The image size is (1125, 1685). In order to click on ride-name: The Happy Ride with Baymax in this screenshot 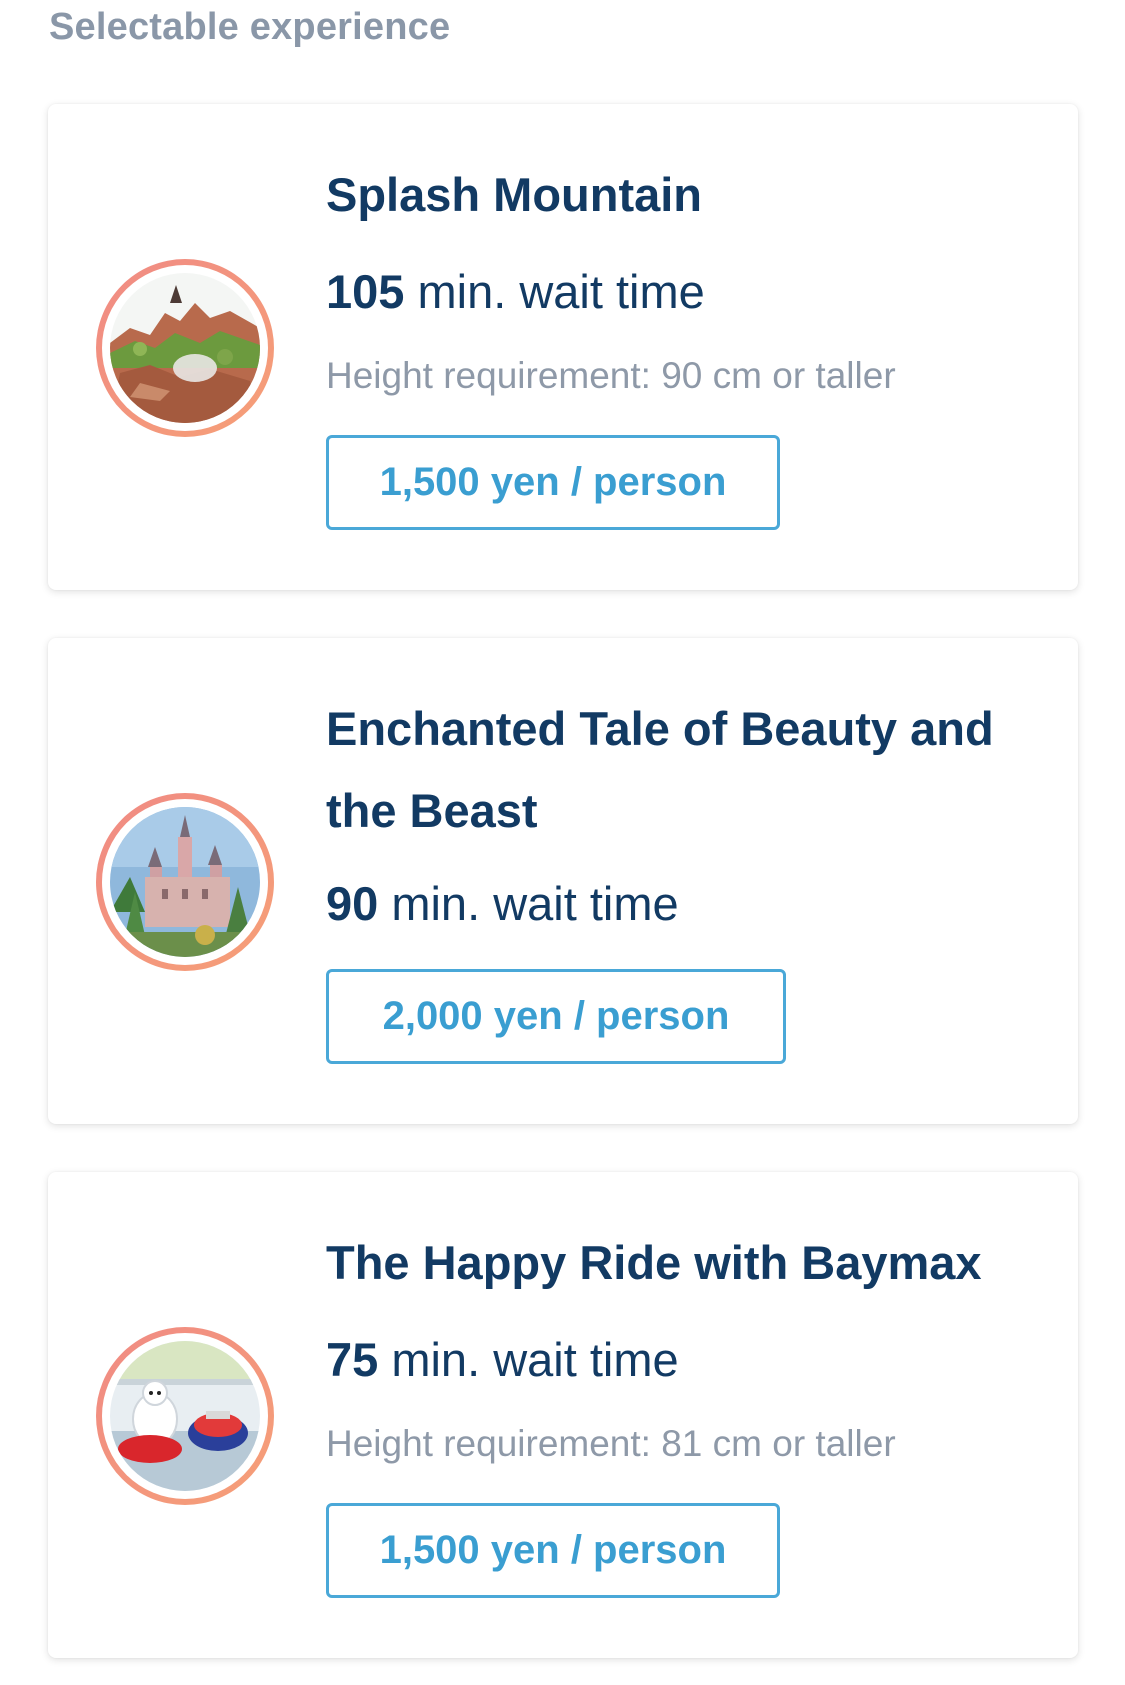, I will do `click(654, 1262)`.